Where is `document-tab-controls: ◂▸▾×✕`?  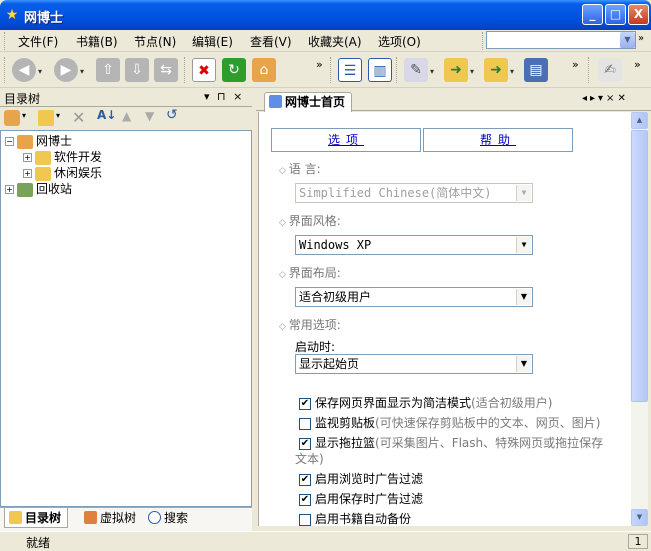
document-tab-controls: ◂▸▾×✕ is located at coordinates (605, 98).